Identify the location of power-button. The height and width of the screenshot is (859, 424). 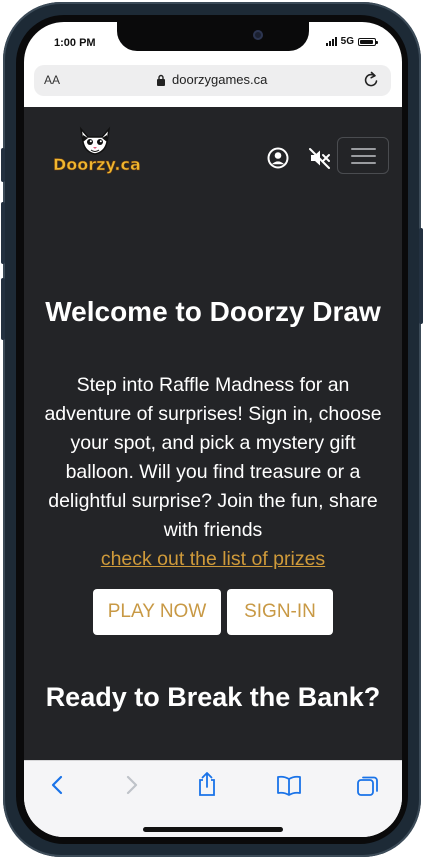
(421, 276).